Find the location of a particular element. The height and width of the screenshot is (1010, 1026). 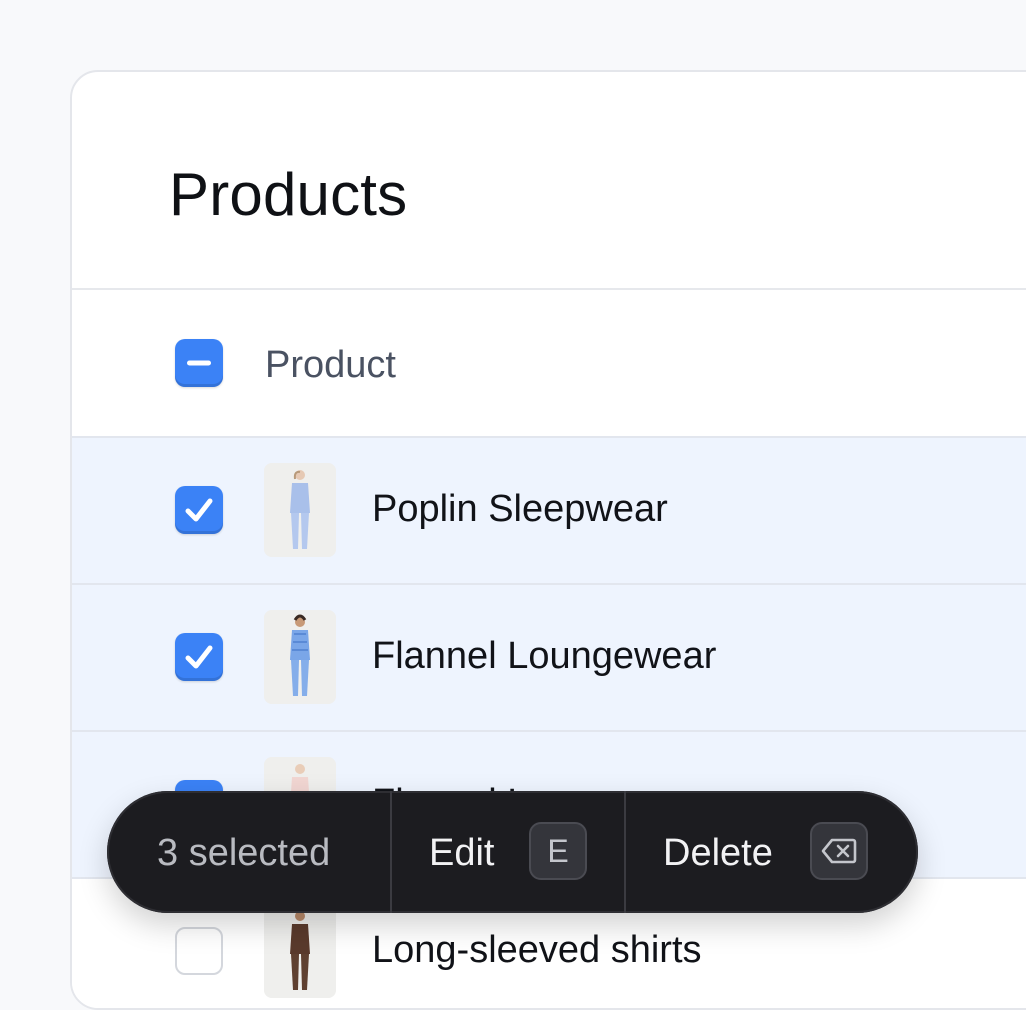

minus-icon is located at coordinates (199, 363).